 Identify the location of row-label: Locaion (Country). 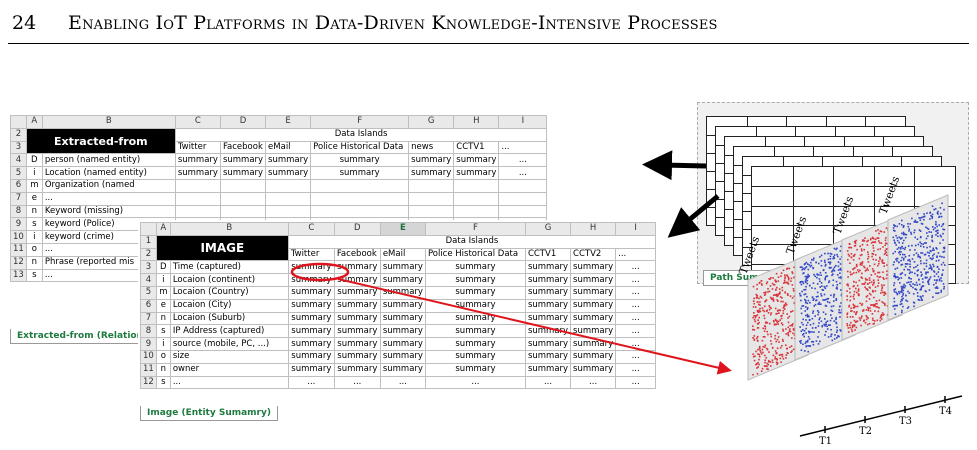
(229, 292).